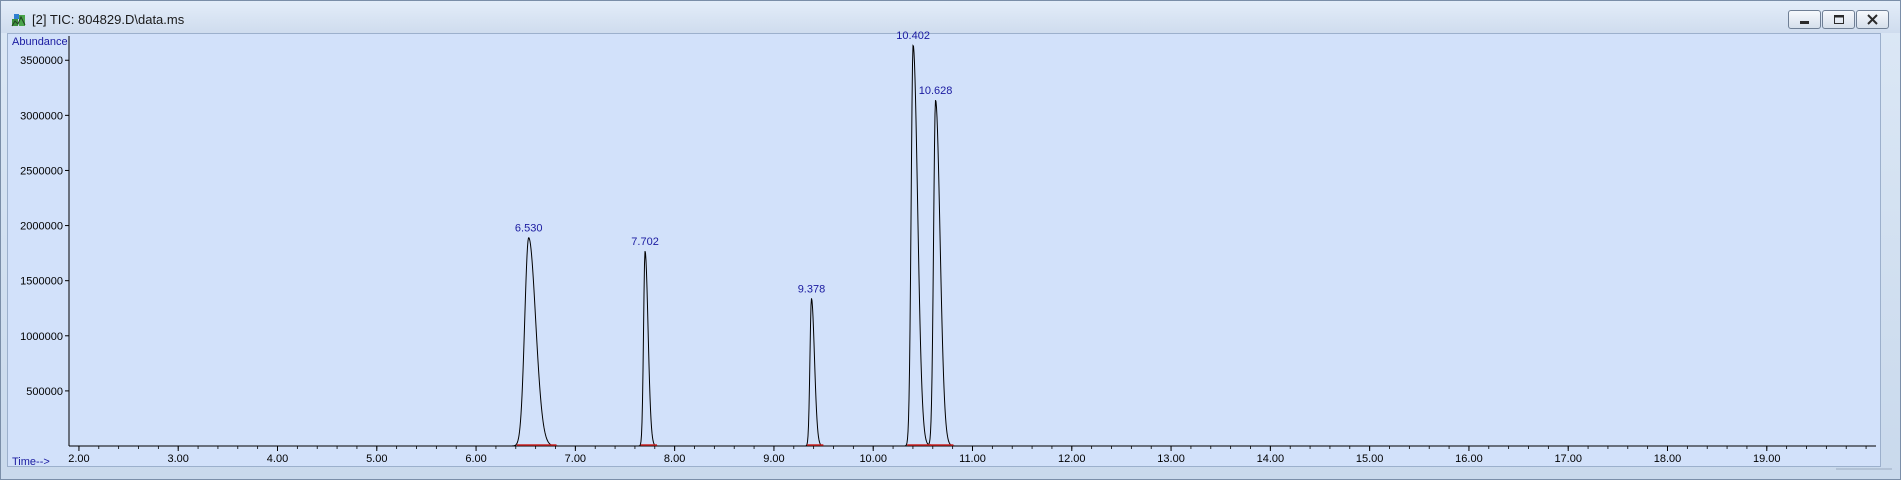 This screenshot has width=1901, height=480. I want to click on close-icon, so click(1872, 19).